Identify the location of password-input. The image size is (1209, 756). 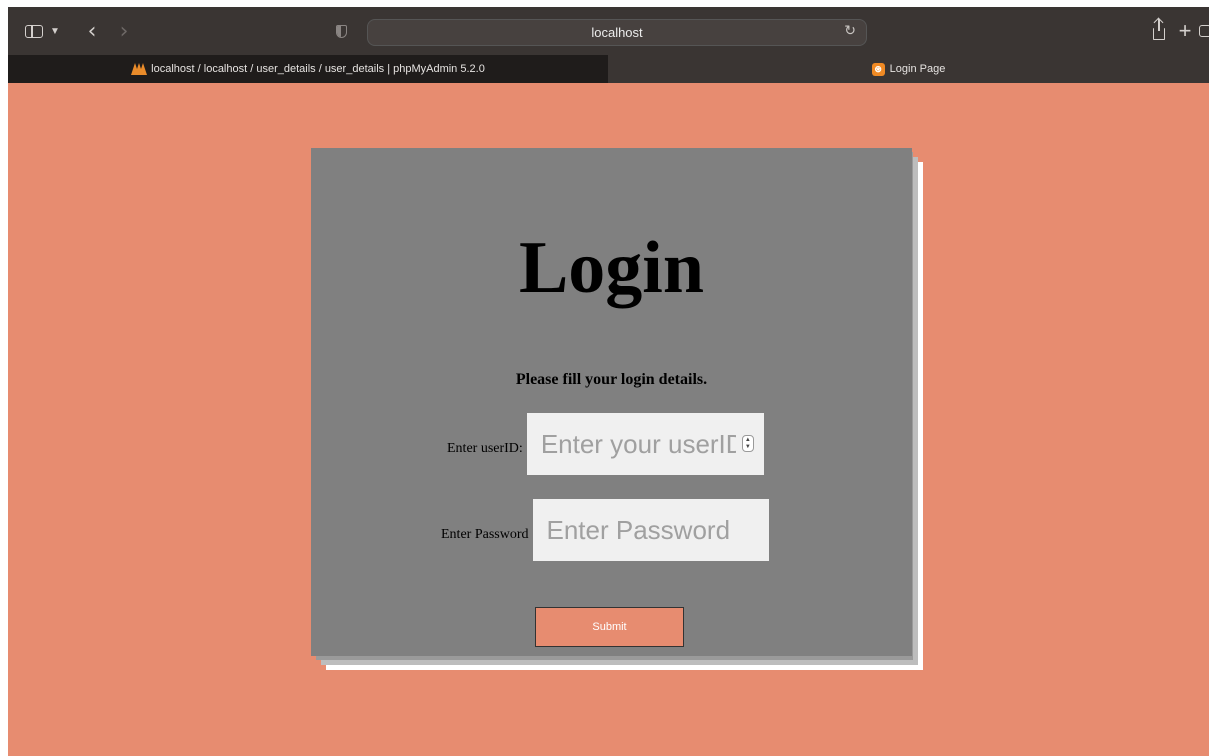
(650, 530).